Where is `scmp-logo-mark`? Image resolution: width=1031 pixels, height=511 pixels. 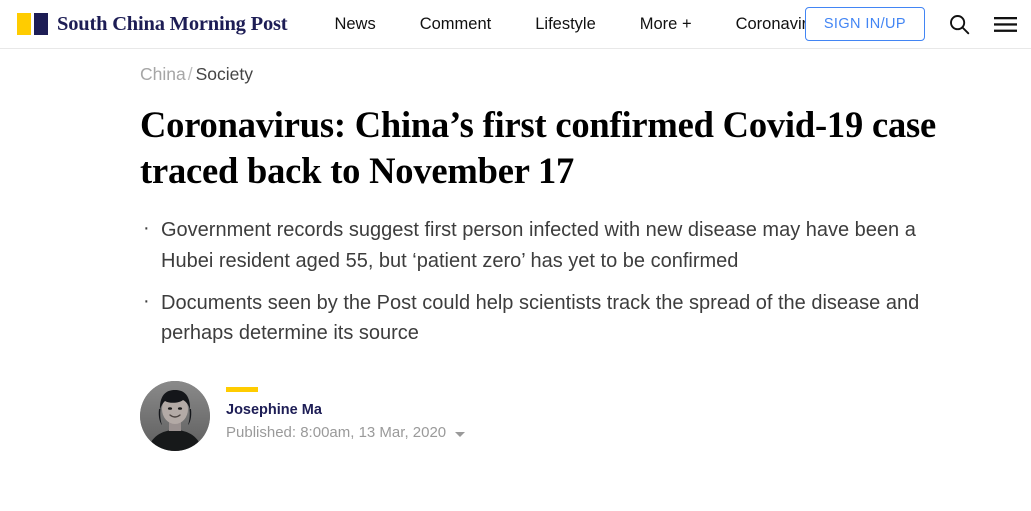 scmp-logo-mark is located at coordinates (32, 24).